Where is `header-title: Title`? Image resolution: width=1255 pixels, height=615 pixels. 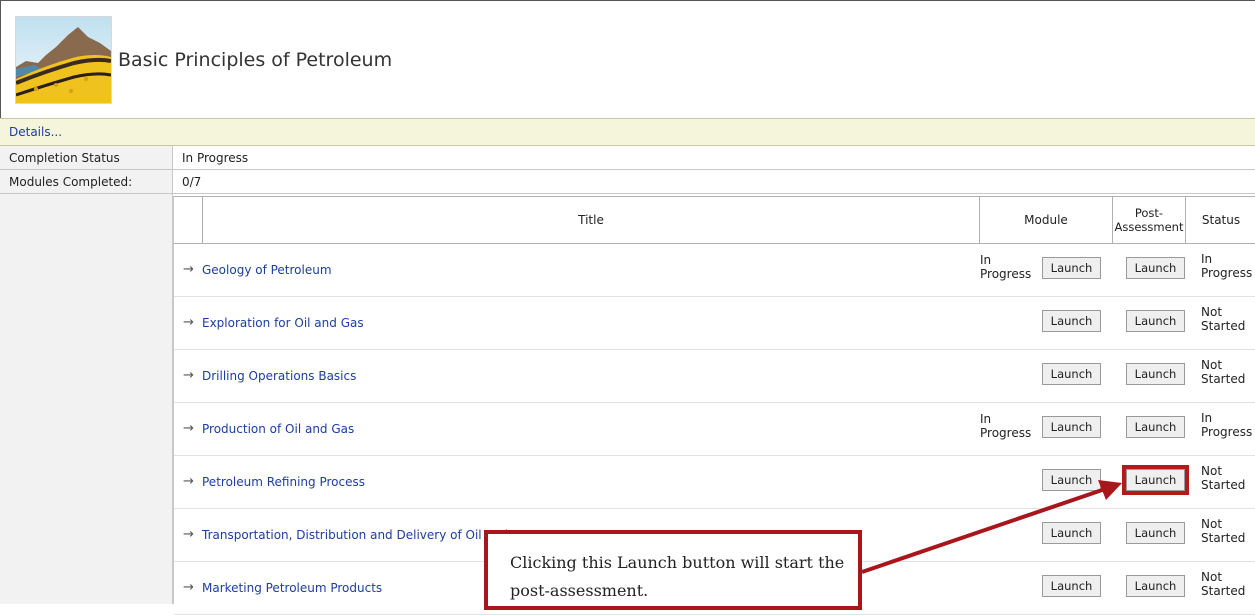
header-title: Title is located at coordinates (590, 220).